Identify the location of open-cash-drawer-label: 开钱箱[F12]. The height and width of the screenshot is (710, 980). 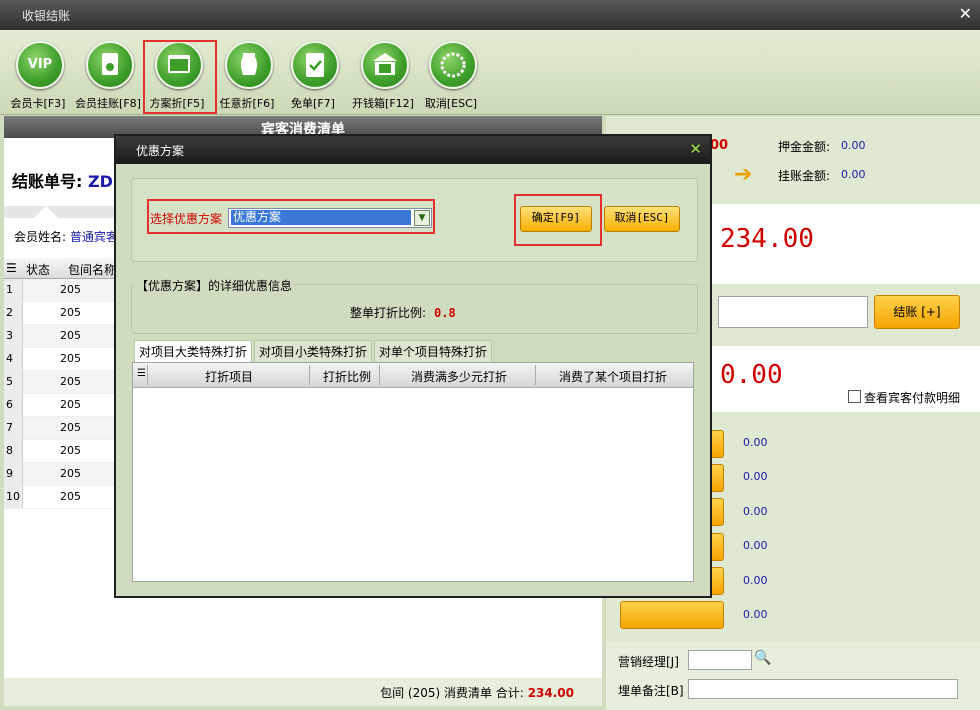
(383, 103).